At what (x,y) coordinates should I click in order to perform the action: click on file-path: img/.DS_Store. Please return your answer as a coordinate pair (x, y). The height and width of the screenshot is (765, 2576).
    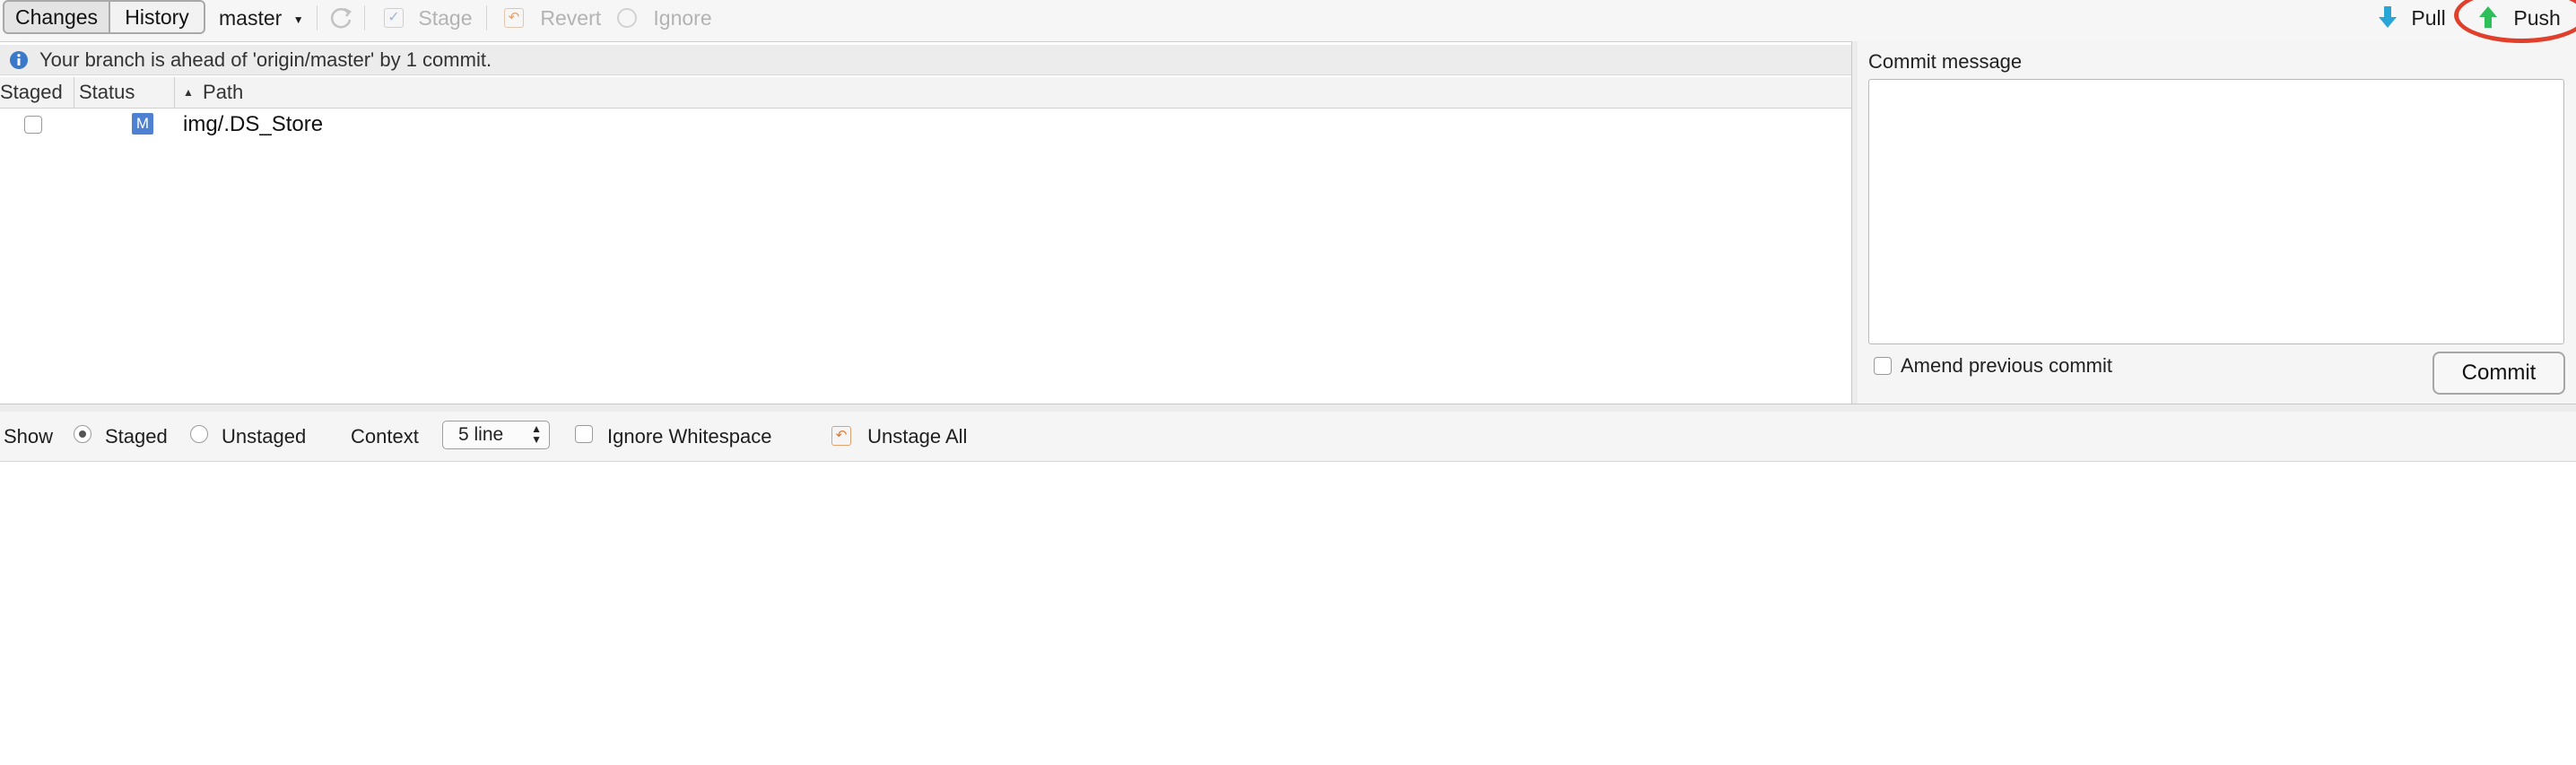
    Looking at the image, I should click on (253, 124).